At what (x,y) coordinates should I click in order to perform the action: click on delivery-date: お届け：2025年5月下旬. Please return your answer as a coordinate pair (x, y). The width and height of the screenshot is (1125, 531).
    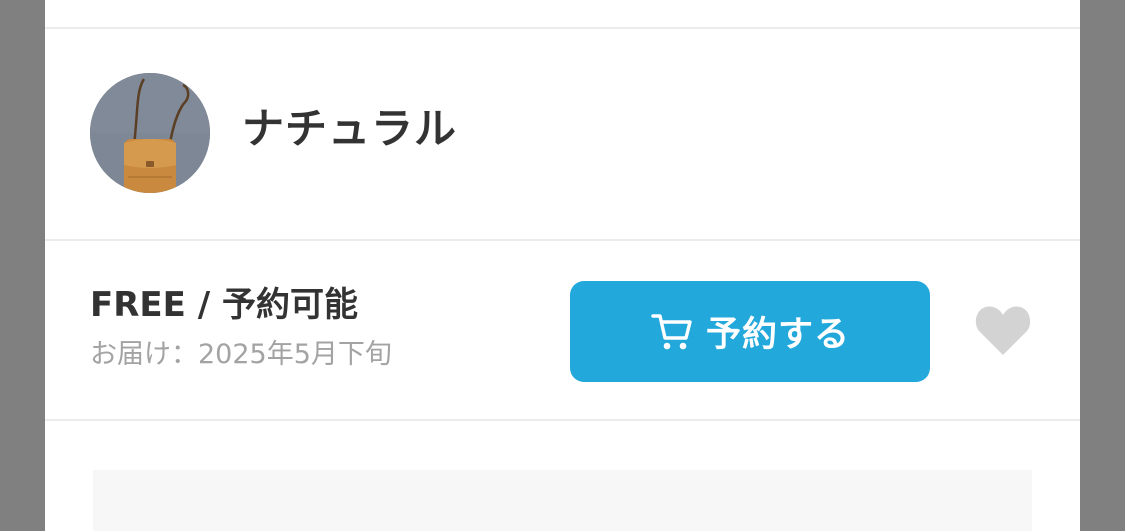
    Looking at the image, I should click on (241, 354).